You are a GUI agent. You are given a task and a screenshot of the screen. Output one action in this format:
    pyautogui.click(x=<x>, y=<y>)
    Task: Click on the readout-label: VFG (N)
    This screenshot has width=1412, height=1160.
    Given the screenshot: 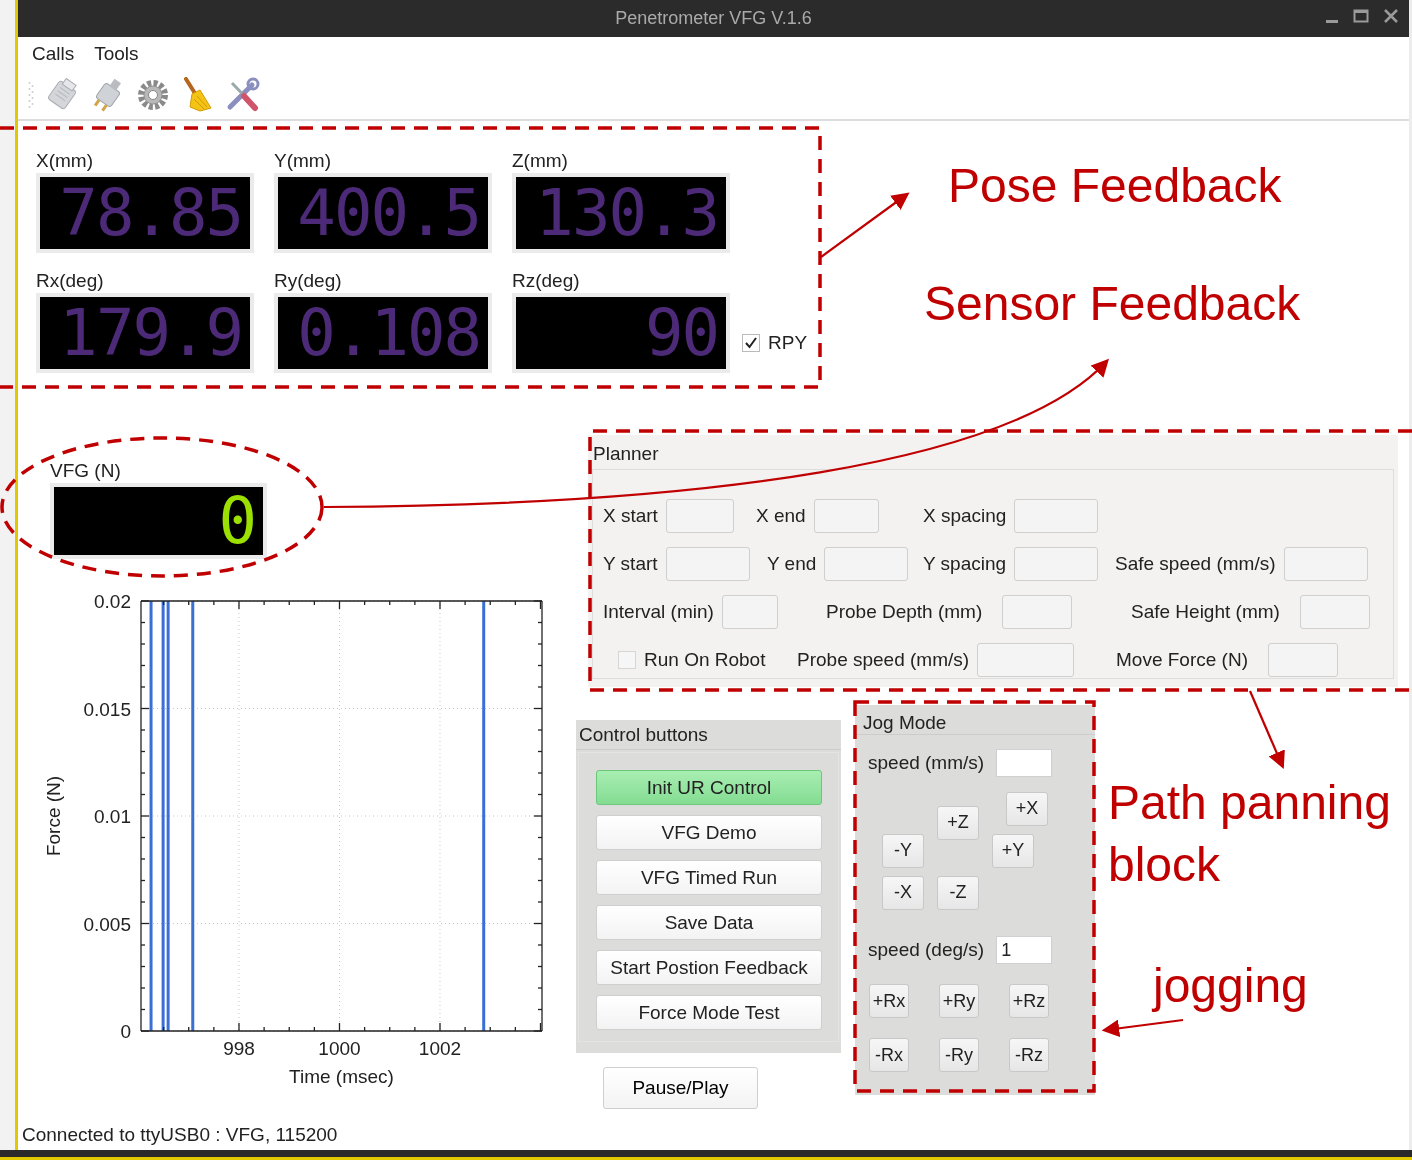 What is the action you would take?
    pyautogui.click(x=86, y=471)
    